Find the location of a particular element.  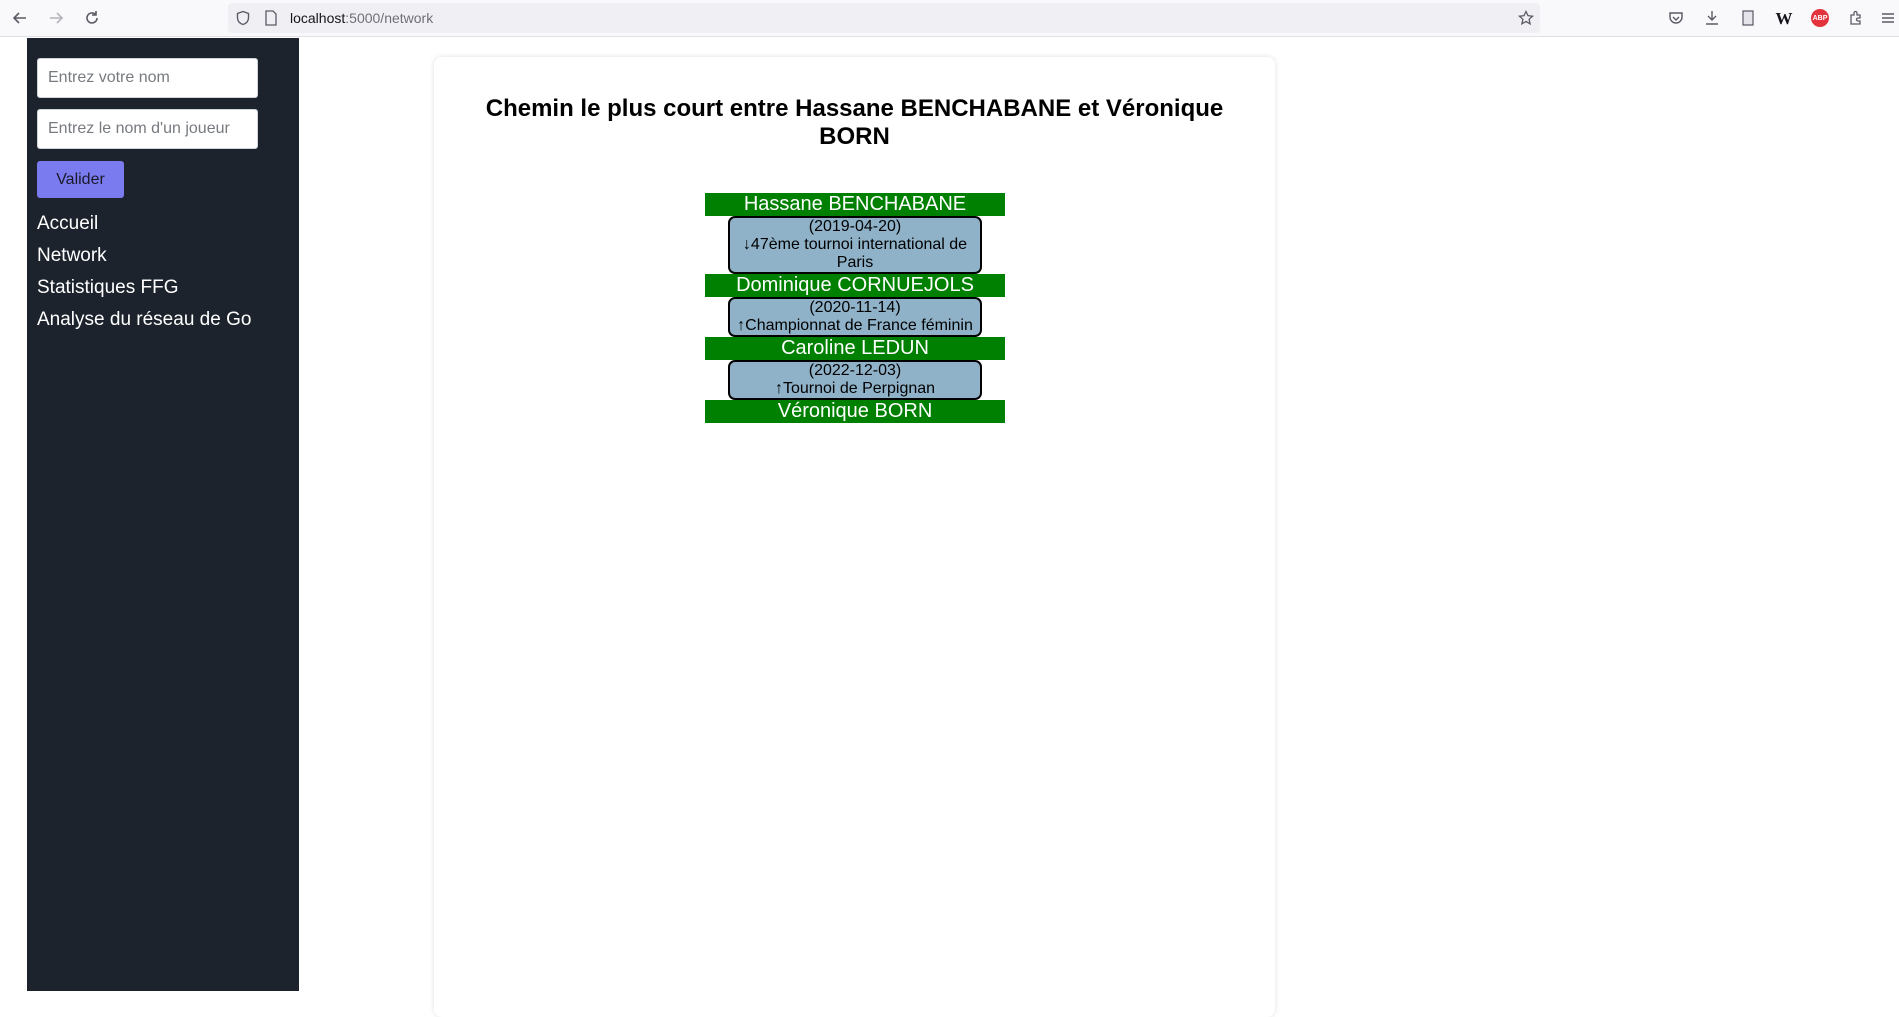

url-text: localhost:5000/network is located at coordinates (361, 18).